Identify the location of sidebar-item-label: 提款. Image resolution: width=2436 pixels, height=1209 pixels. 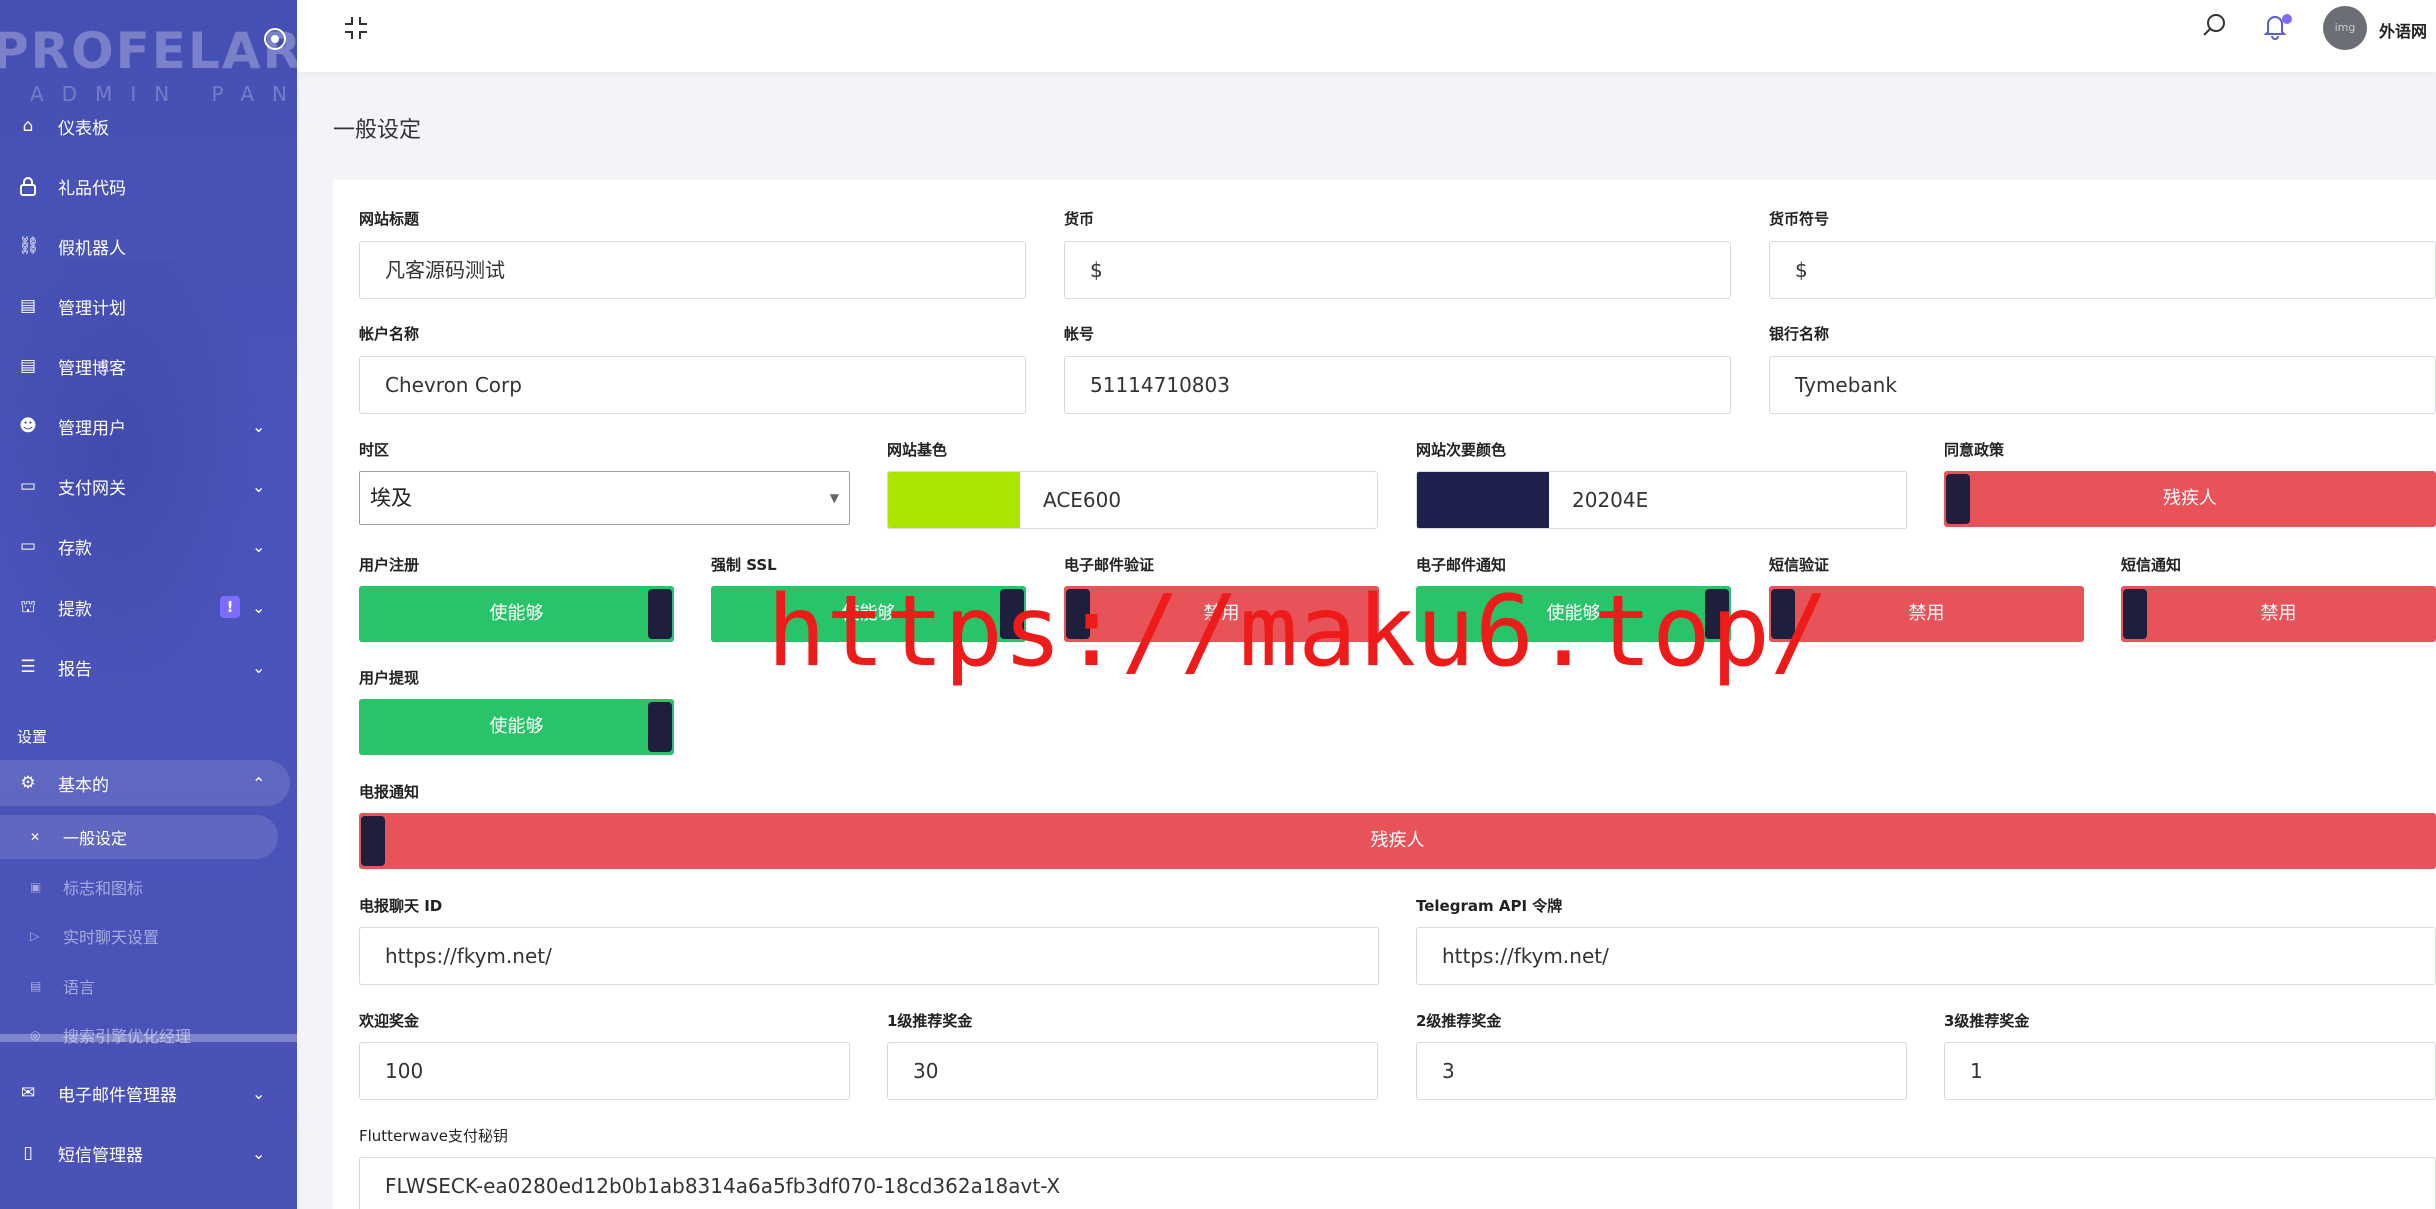
(75, 609).